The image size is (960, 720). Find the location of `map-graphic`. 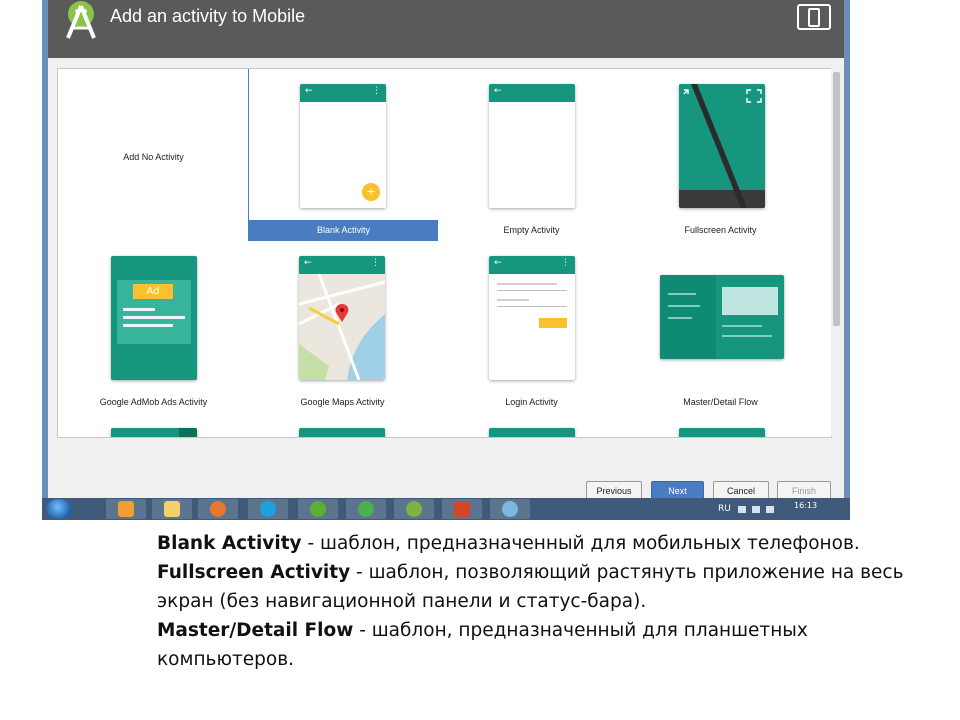

map-graphic is located at coordinates (342, 327).